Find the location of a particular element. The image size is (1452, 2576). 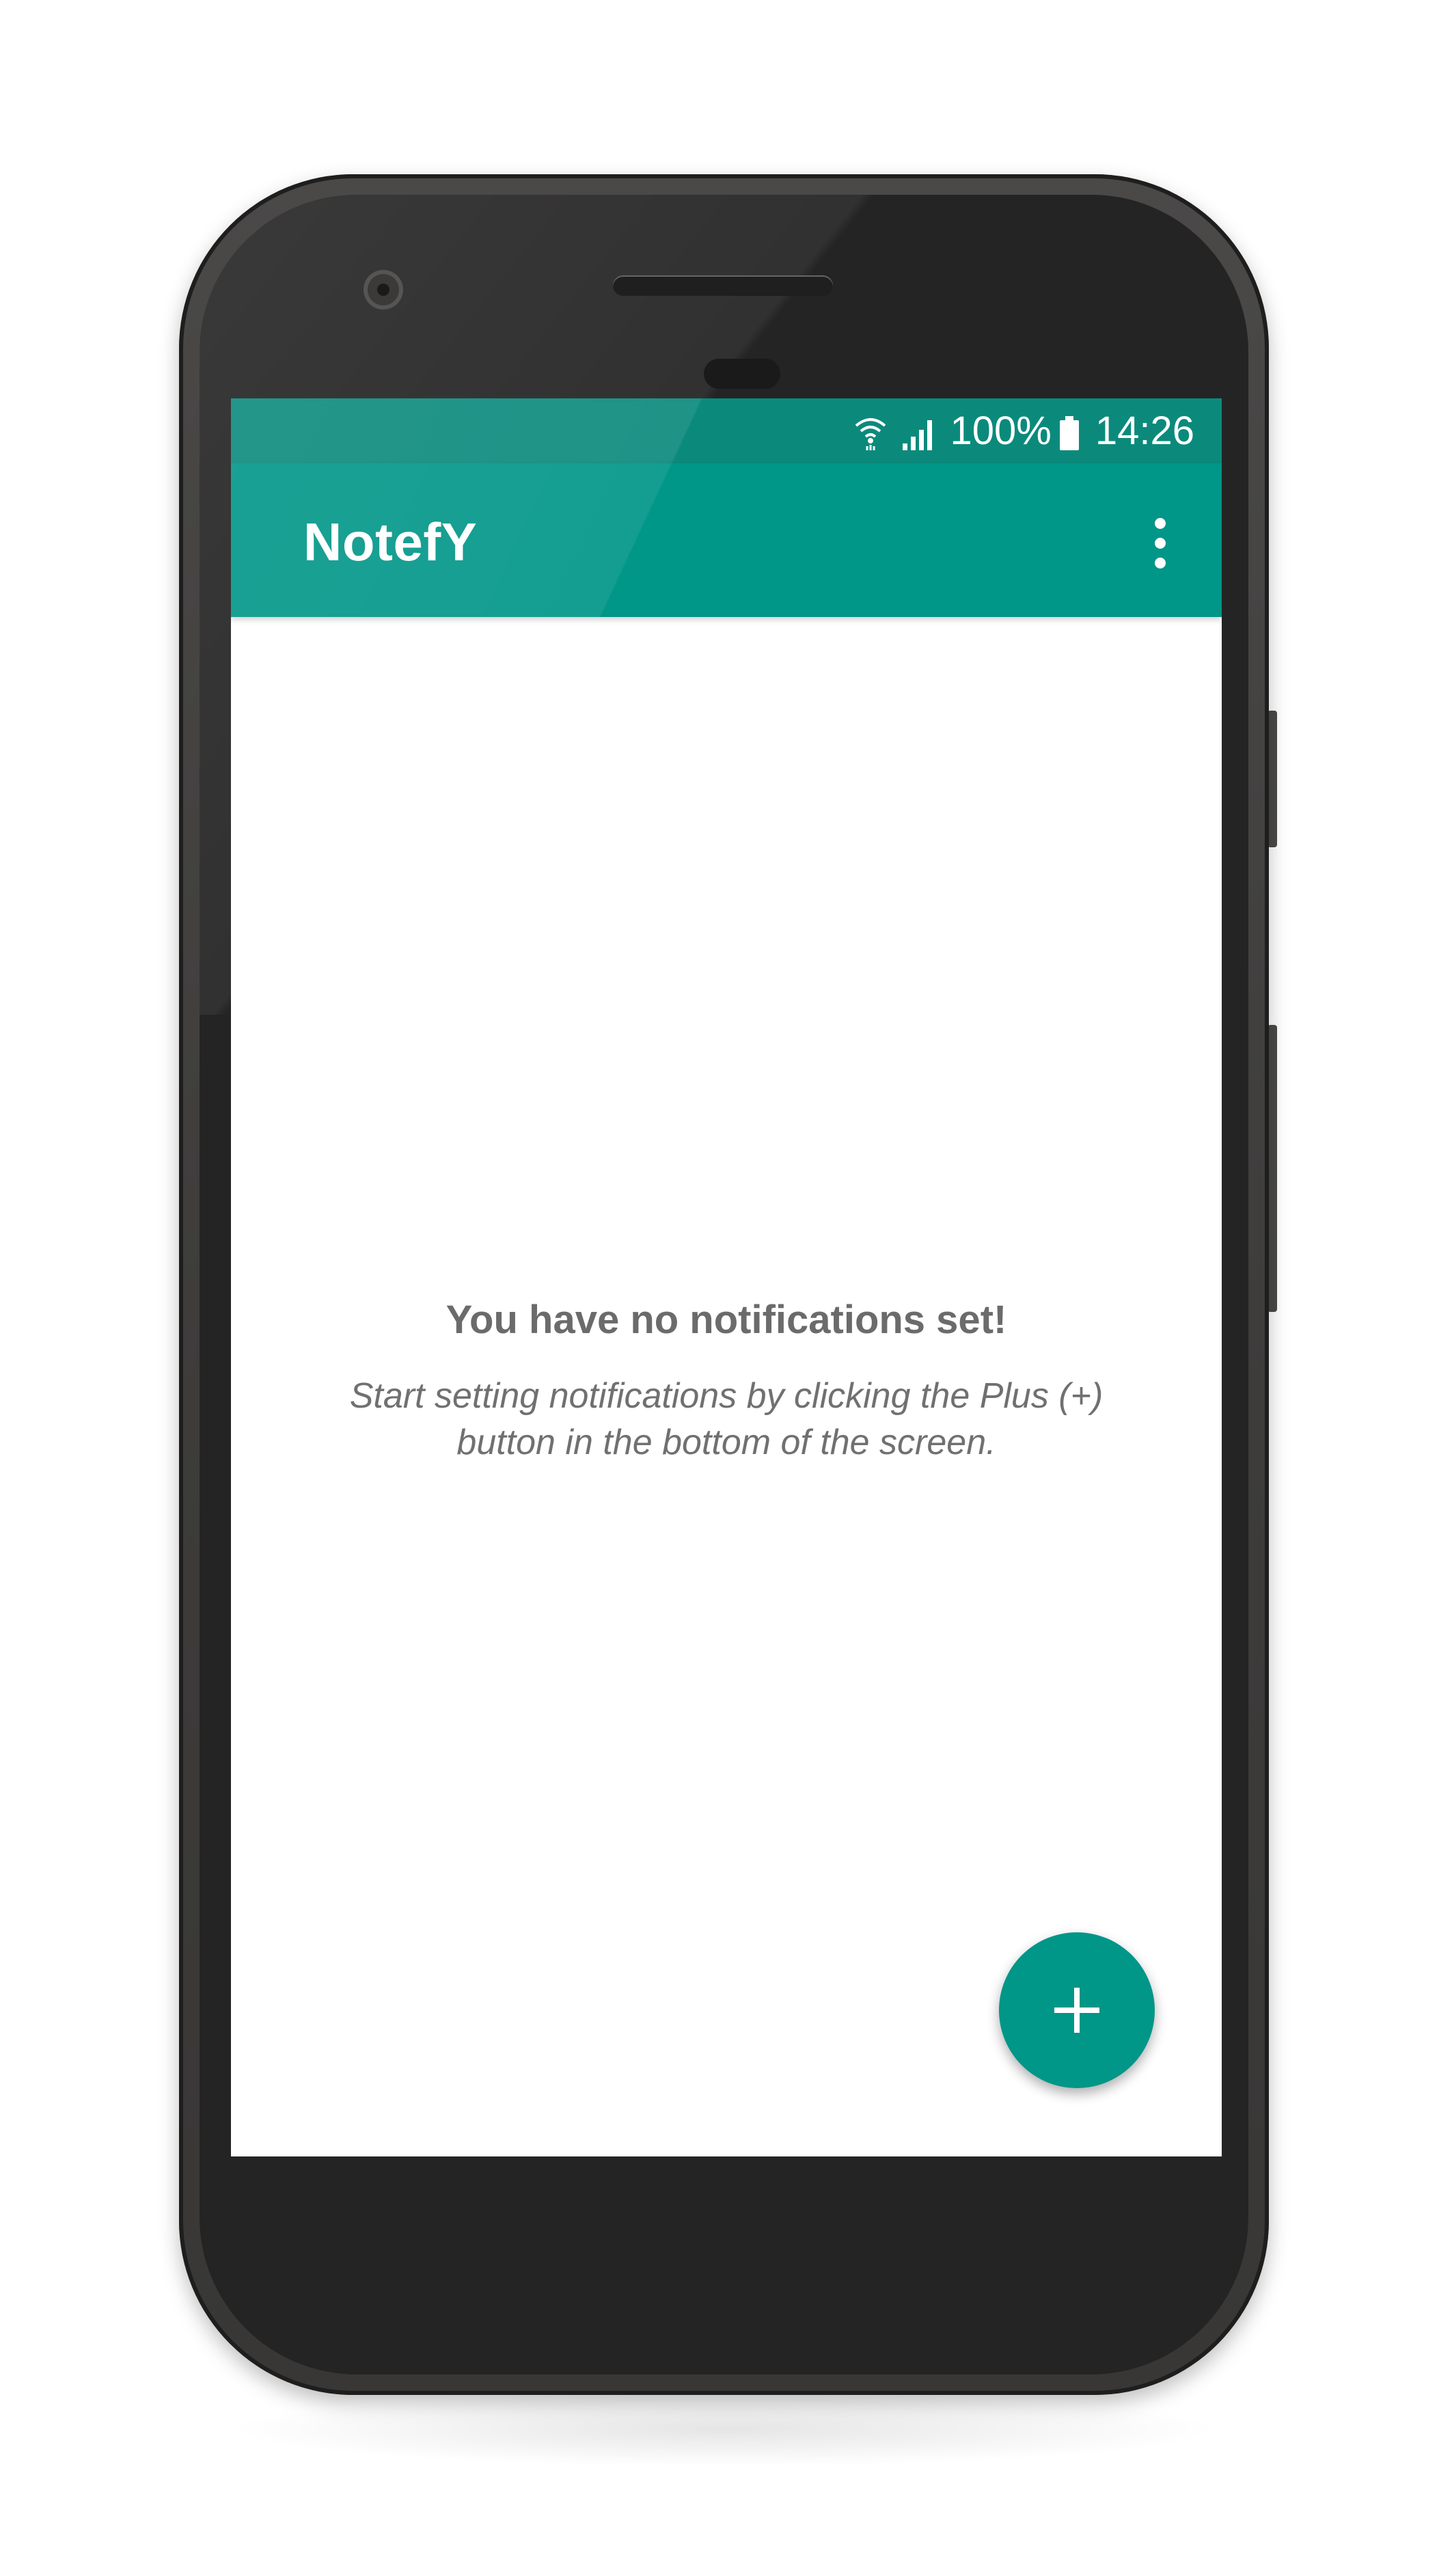

plus-icon is located at coordinates (1076, 2010).